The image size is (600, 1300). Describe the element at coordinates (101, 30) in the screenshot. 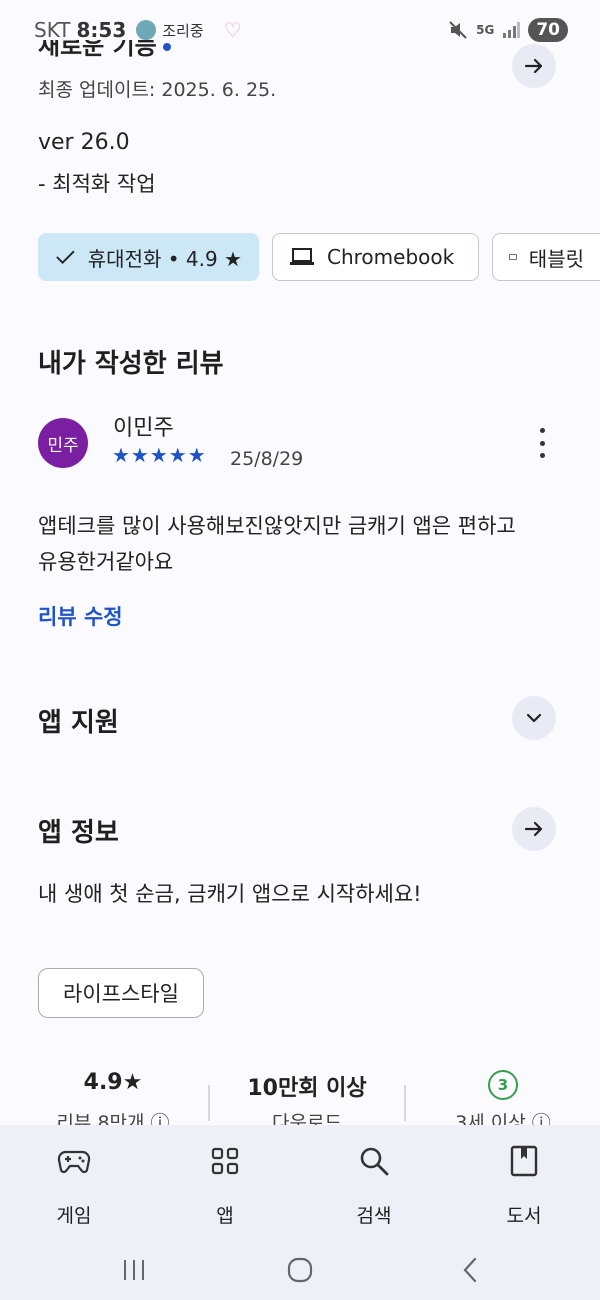

I see `status-time: 8:53` at that location.